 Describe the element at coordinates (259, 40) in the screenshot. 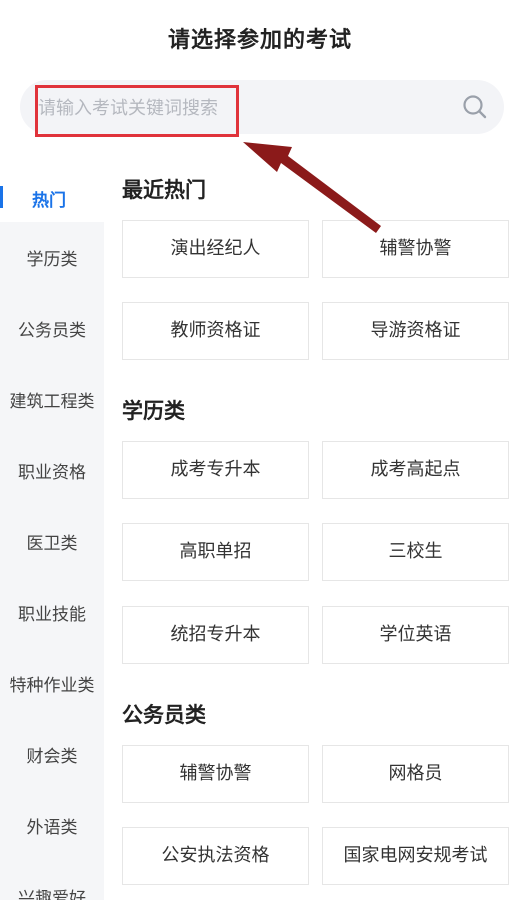

I see `page-title: 请选择参加的考试` at that location.